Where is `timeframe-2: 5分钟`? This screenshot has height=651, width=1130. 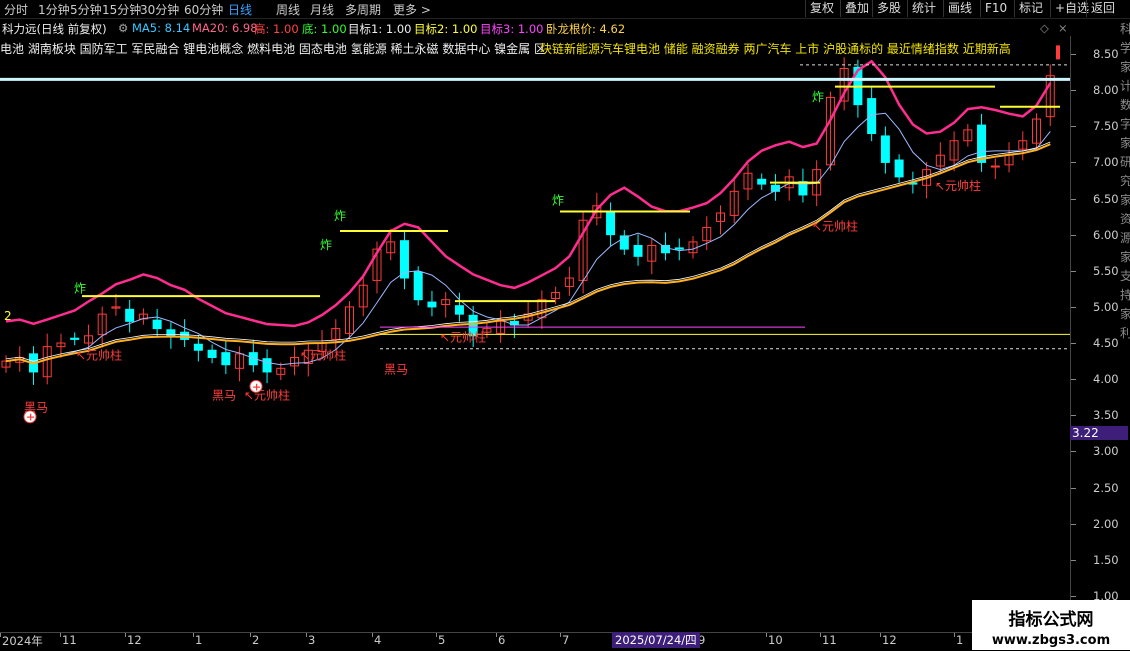 timeframe-2: 5分钟 is located at coordinates (86, 9).